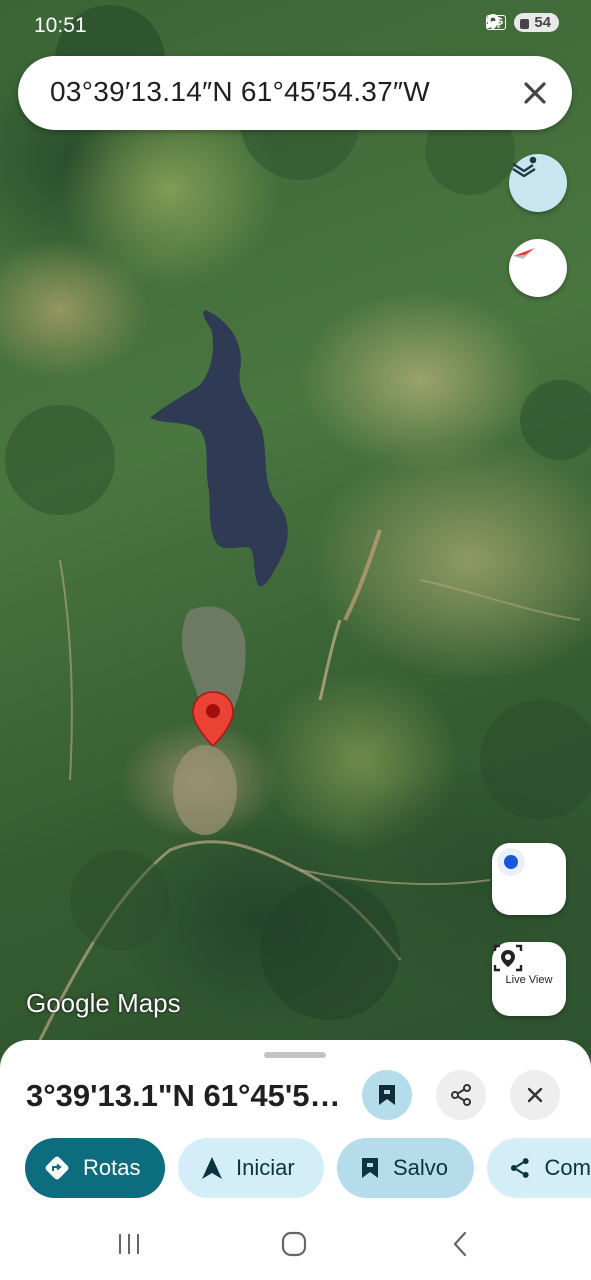  Describe the element at coordinates (511, 862) in the screenshot. I see `my-location-icon` at that location.